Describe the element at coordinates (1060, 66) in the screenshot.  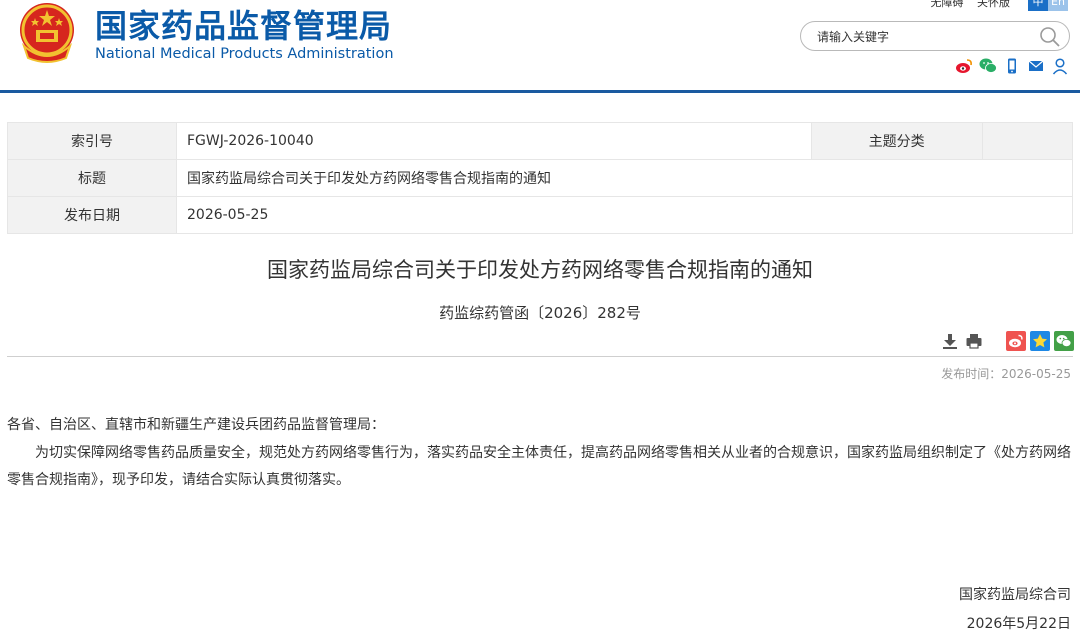
I see `user-icon` at that location.